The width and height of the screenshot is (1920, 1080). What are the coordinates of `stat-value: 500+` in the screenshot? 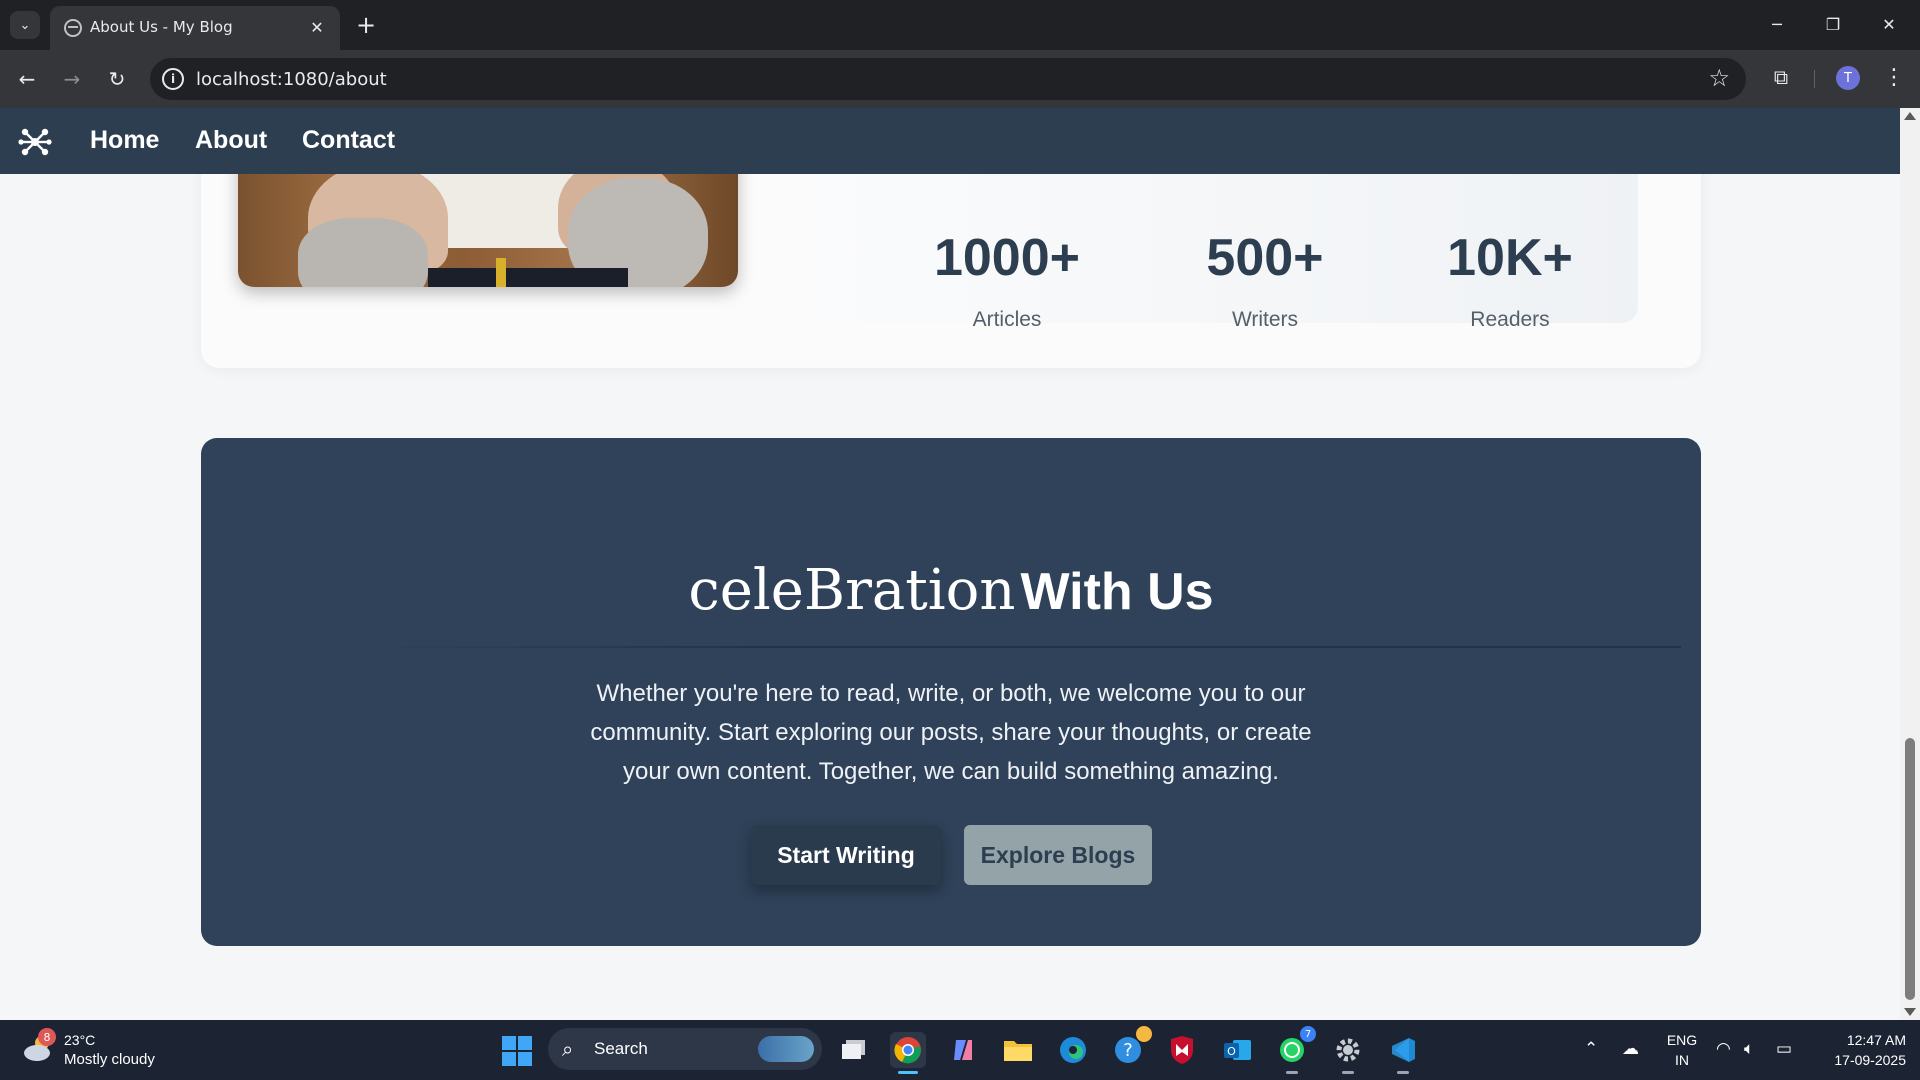 It's located at (1265, 258).